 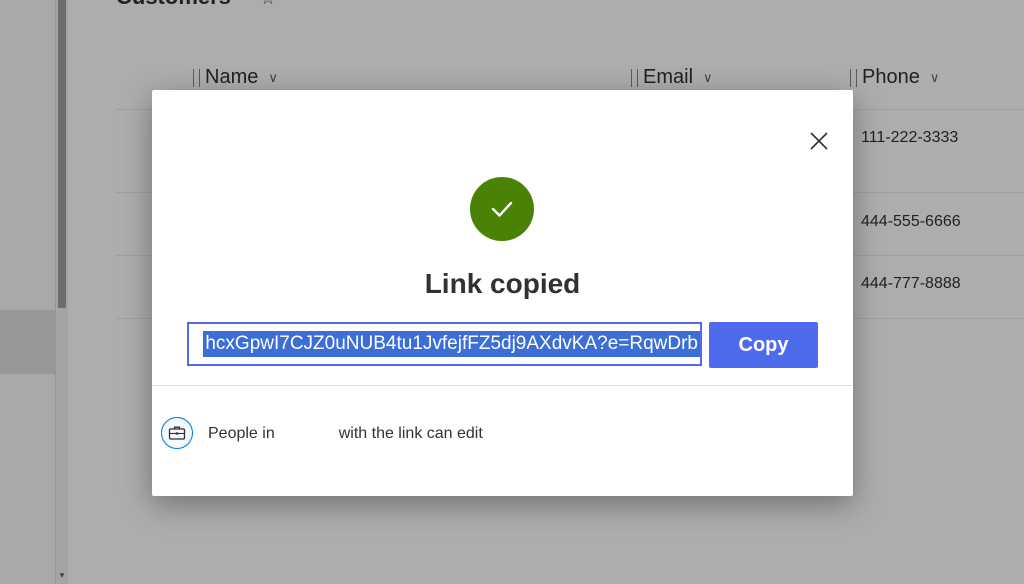 I want to click on checkmark-icon, so click(x=502, y=209).